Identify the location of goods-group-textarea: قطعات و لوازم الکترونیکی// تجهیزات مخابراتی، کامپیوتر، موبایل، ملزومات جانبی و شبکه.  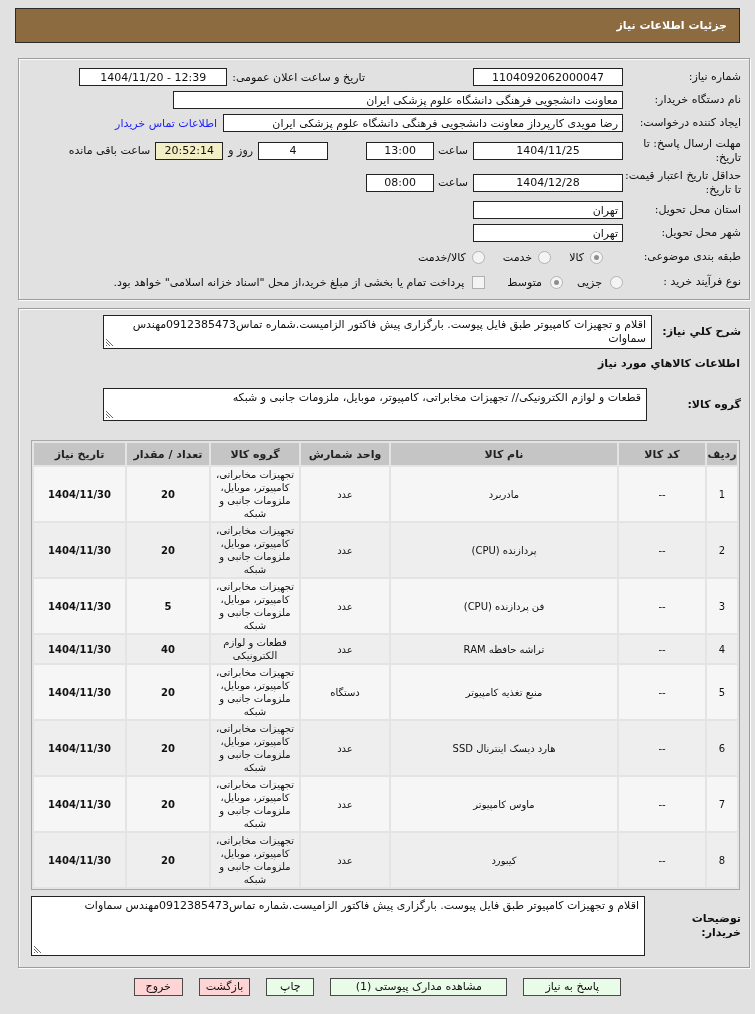
(375, 404).